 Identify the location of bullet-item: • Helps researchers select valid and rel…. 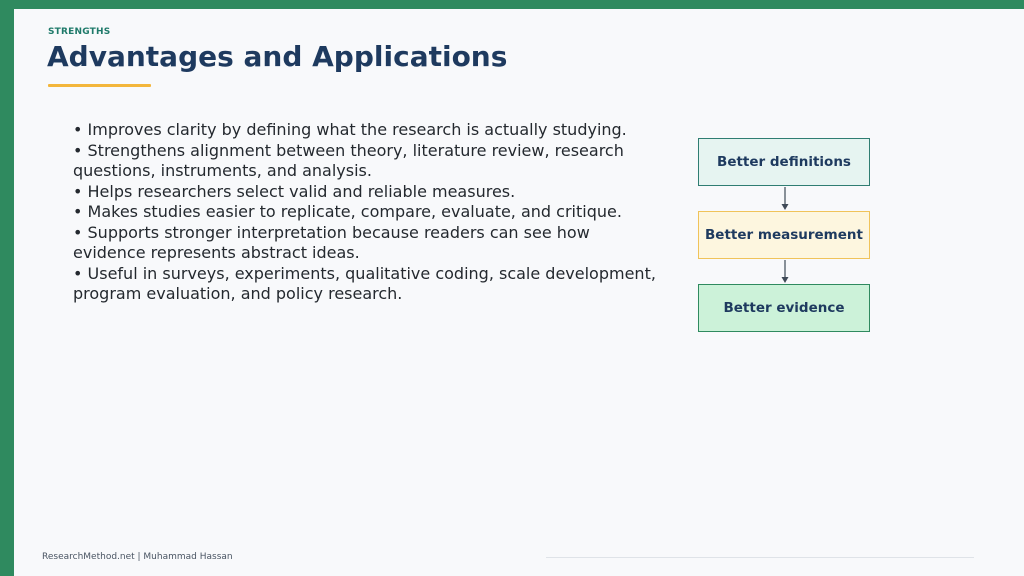
(294, 191).